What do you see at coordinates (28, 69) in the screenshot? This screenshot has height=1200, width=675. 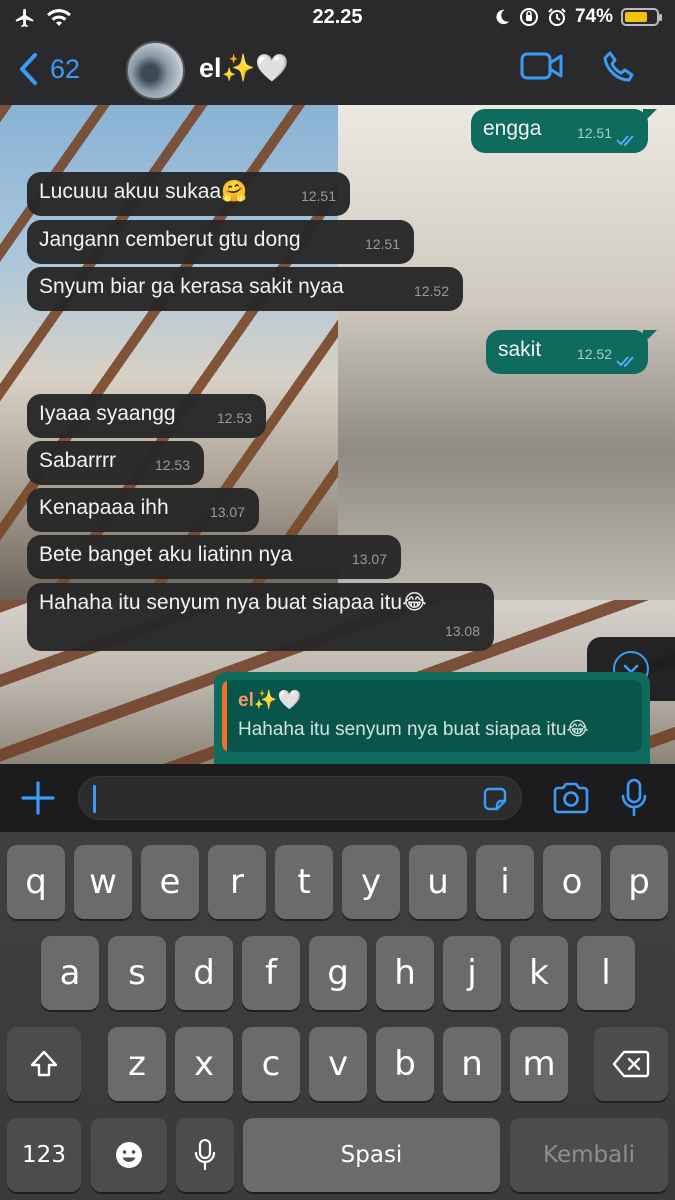 I see `chevron-left-icon` at bounding box center [28, 69].